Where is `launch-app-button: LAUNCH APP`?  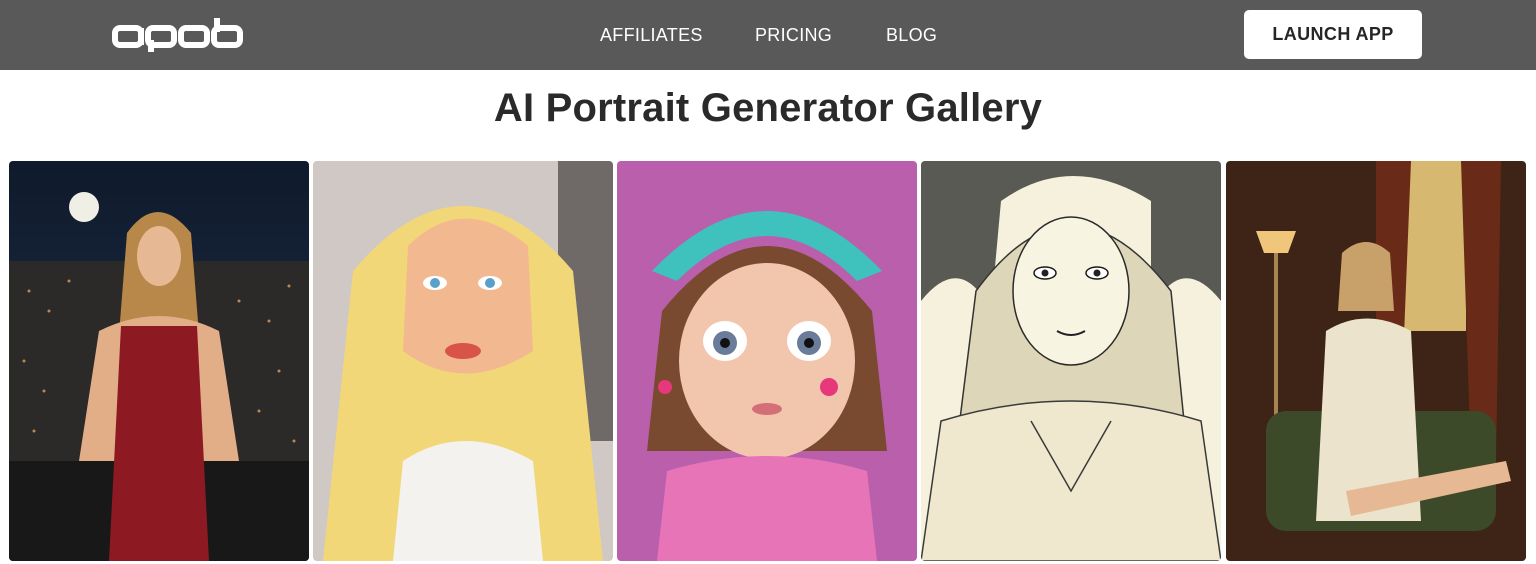 launch-app-button: LAUNCH APP is located at coordinates (1333, 34).